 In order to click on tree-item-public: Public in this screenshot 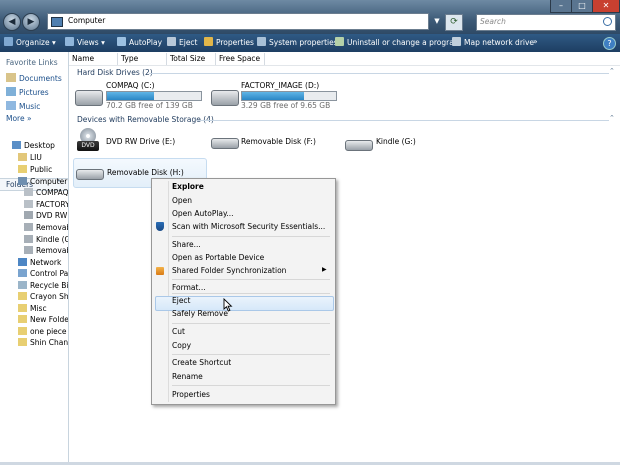, I will do `click(43, 169)`.